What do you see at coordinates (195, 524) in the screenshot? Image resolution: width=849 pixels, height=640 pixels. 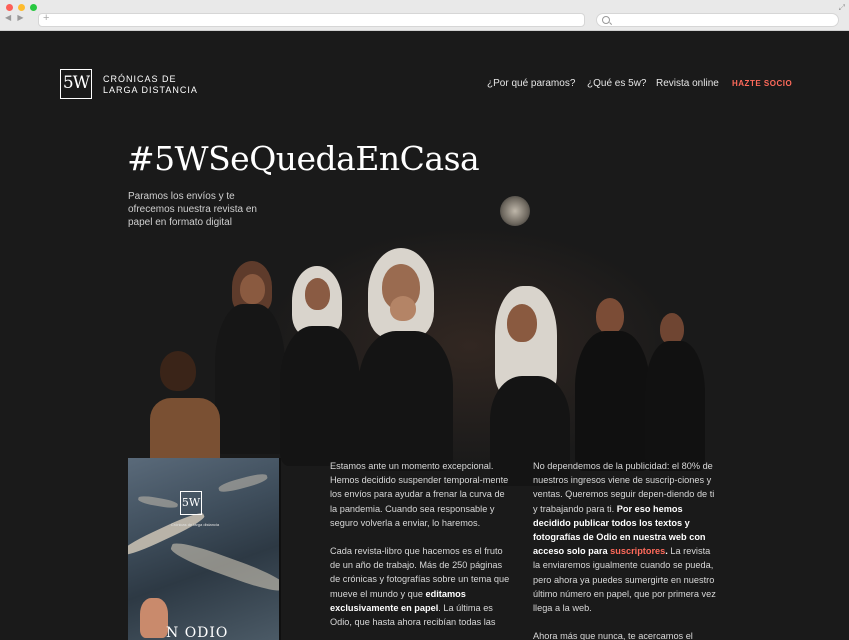 I see `cover-subtitle: Crónicas de larga distancia` at bounding box center [195, 524].